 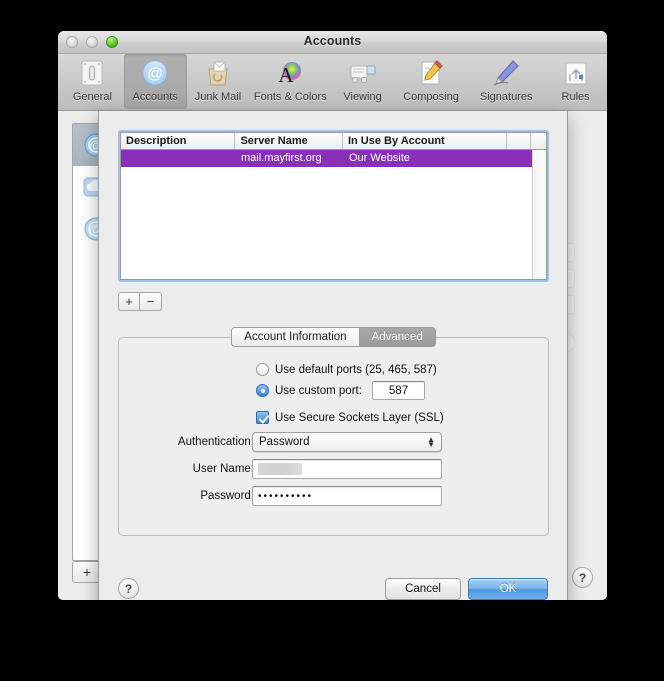 What do you see at coordinates (284, 442) in the screenshot?
I see `authentication-select-value: Password` at bounding box center [284, 442].